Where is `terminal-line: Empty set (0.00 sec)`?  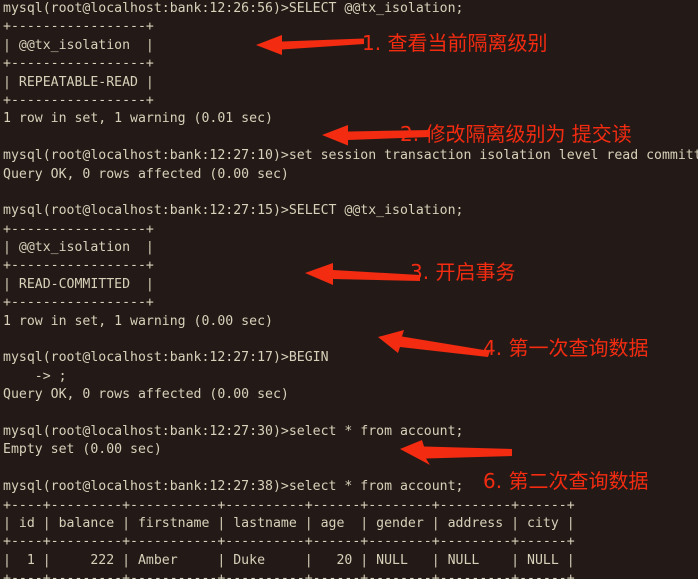 terminal-line: Empty set (0.00 sec) is located at coordinates (82, 450).